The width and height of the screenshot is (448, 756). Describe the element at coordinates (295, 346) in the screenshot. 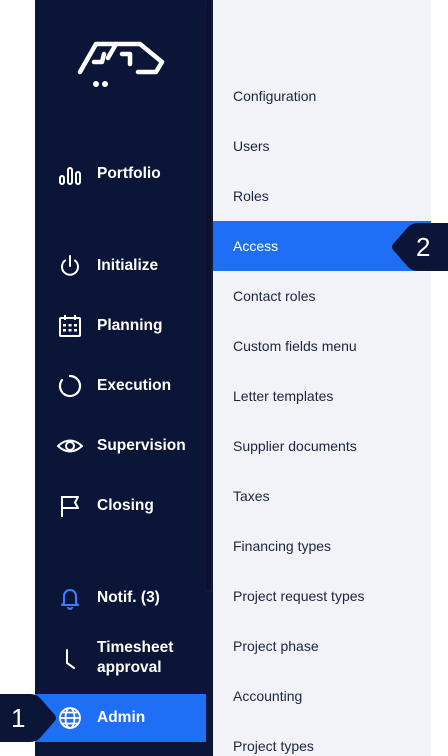

I see `submenu-item-label: Custom fields menu` at that location.